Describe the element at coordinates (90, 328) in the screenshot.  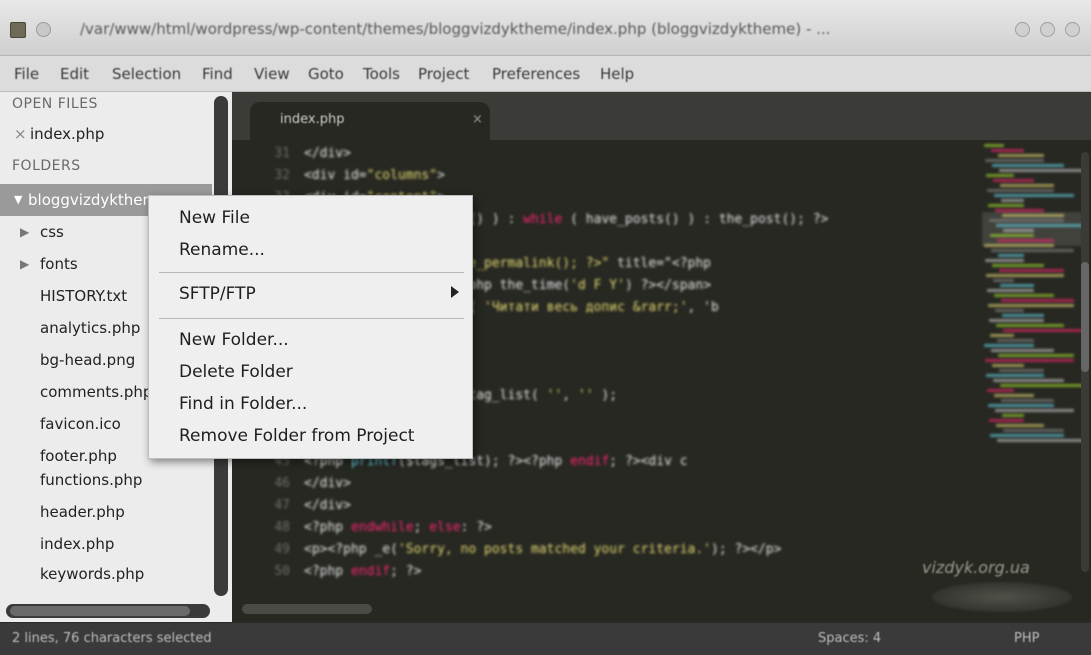
I see `file-label: analytics.php` at that location.